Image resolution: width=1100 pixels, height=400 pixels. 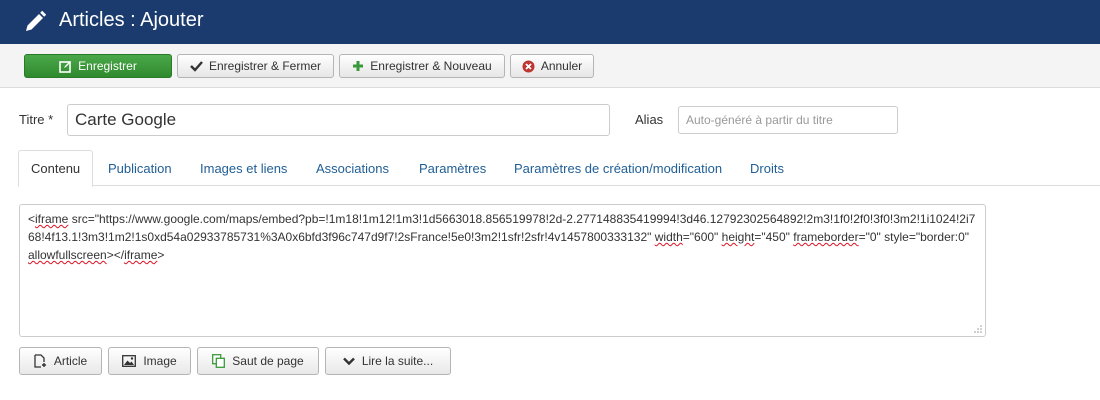 I want to click on copy-icon, so click(x=219, y=361).